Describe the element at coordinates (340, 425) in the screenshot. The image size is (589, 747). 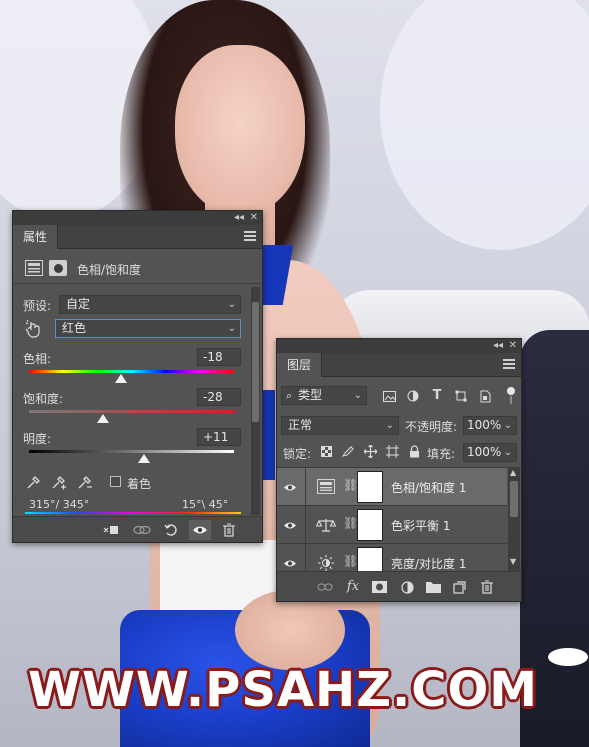
I see `blend-mode-dropdown: 正常 ⌄` at that location.